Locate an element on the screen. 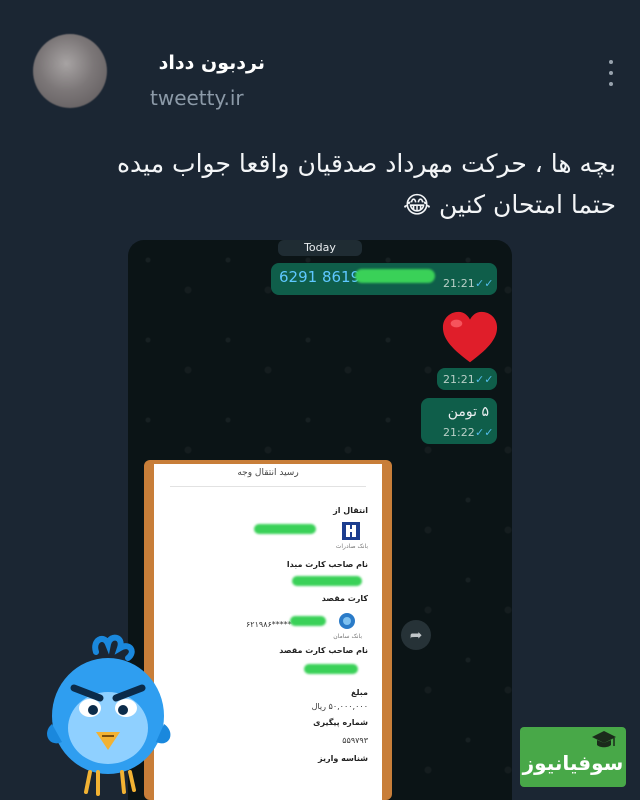 Image resolution: width=640 pixels, height=800 pixels. divider is located at coordinates (268, 486).